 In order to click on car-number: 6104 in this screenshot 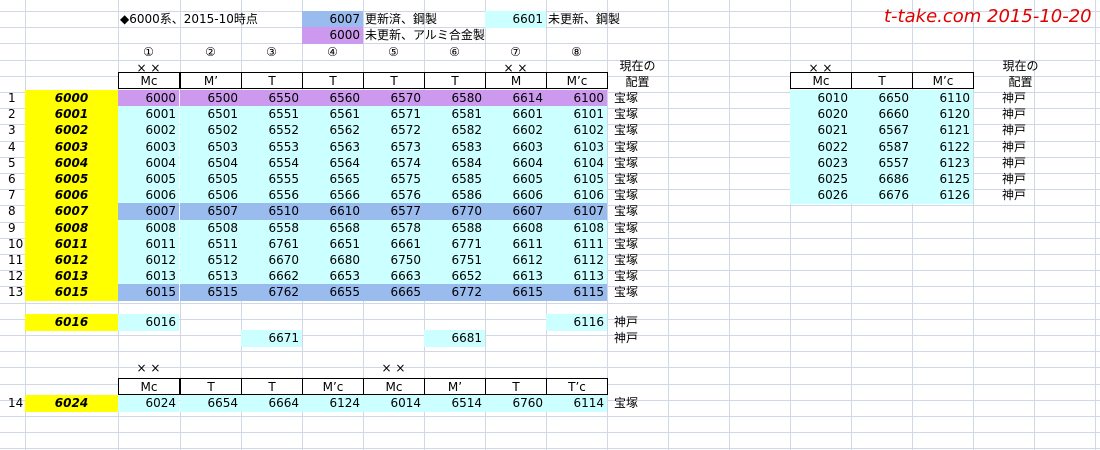, I will do `click(576, 163)`.